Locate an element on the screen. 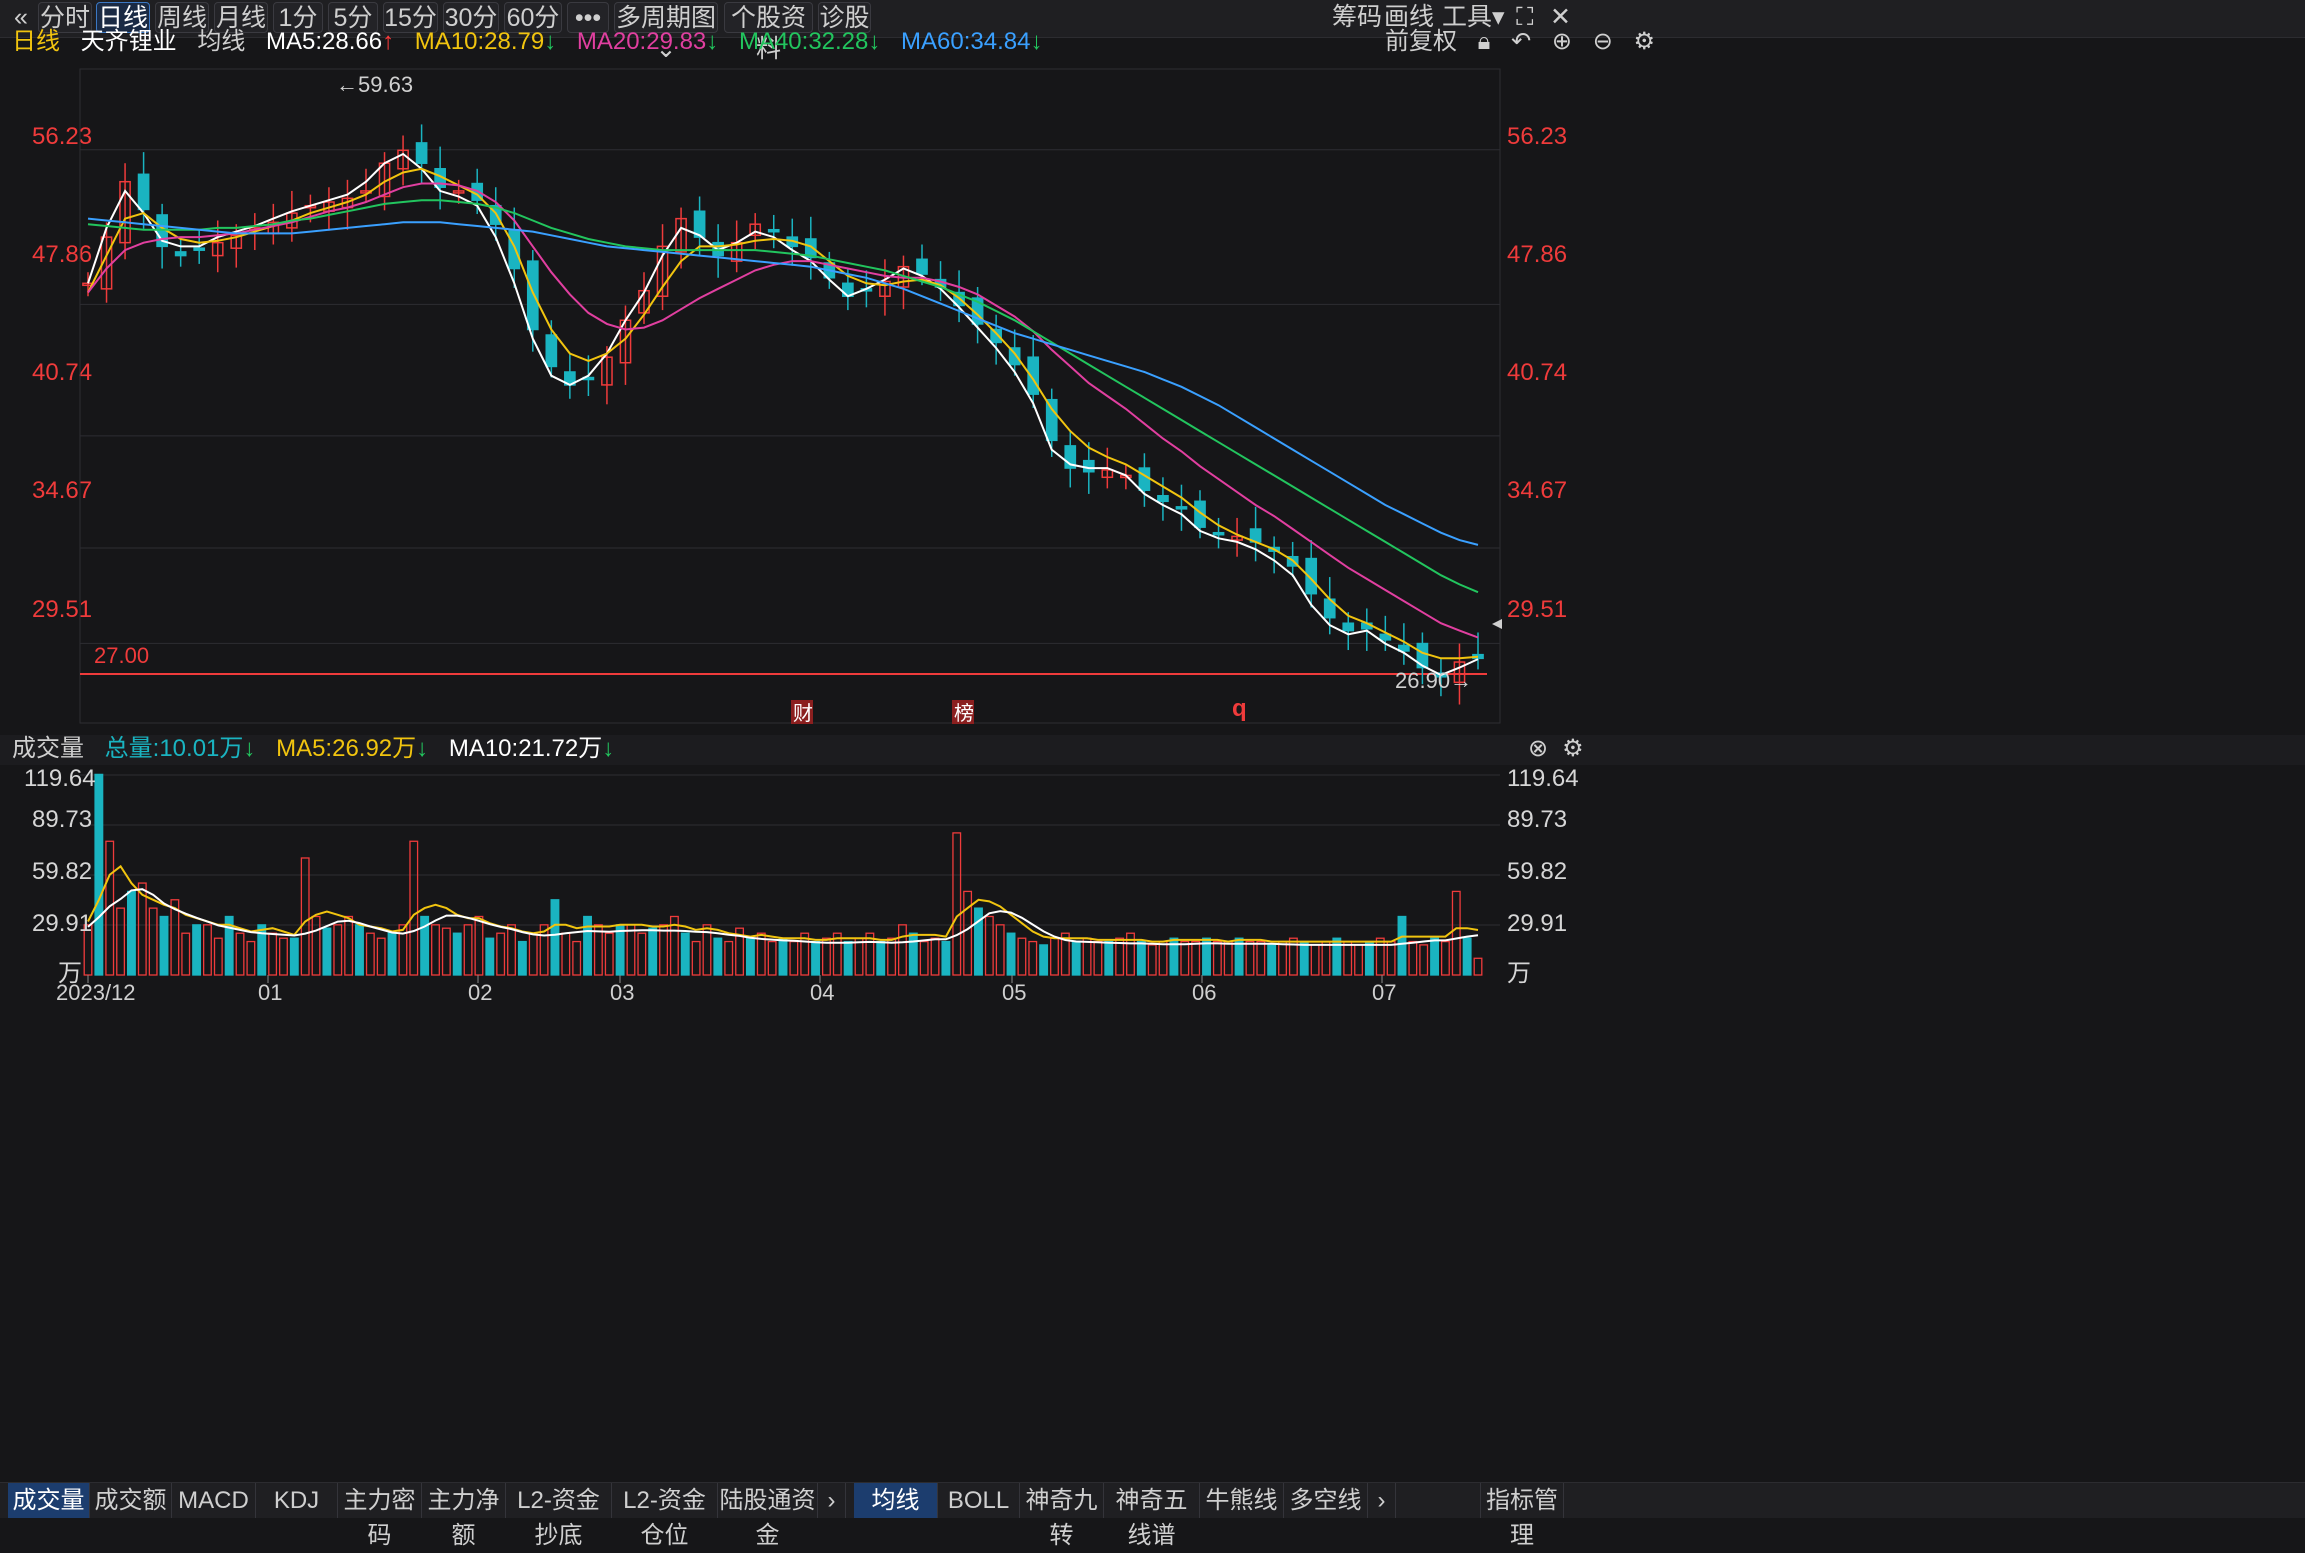  volume-ma10: MA10:21.72万 is located at coordinates (525, 748).